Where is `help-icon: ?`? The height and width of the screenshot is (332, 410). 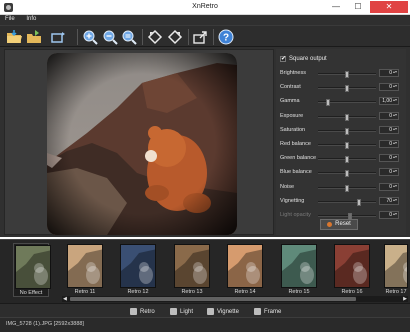 help-icon: ? is located at coordinates (226, 37).